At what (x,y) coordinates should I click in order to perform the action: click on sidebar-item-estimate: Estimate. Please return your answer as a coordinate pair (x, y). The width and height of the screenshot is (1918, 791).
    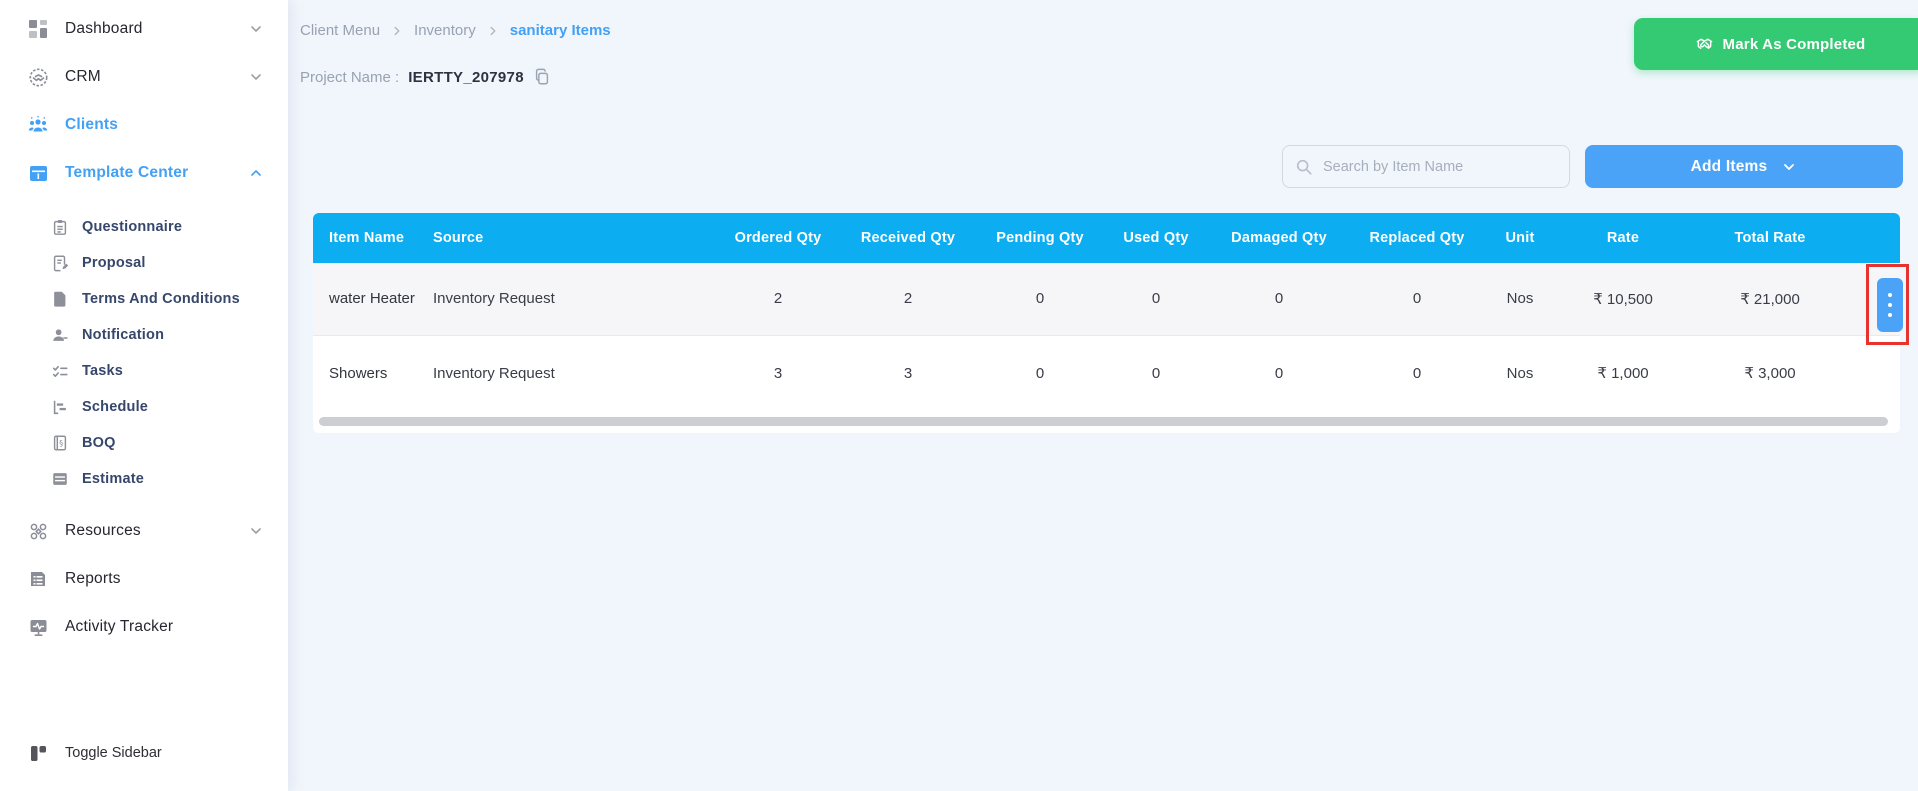
    Looking at the image, I should click on (144, 479).